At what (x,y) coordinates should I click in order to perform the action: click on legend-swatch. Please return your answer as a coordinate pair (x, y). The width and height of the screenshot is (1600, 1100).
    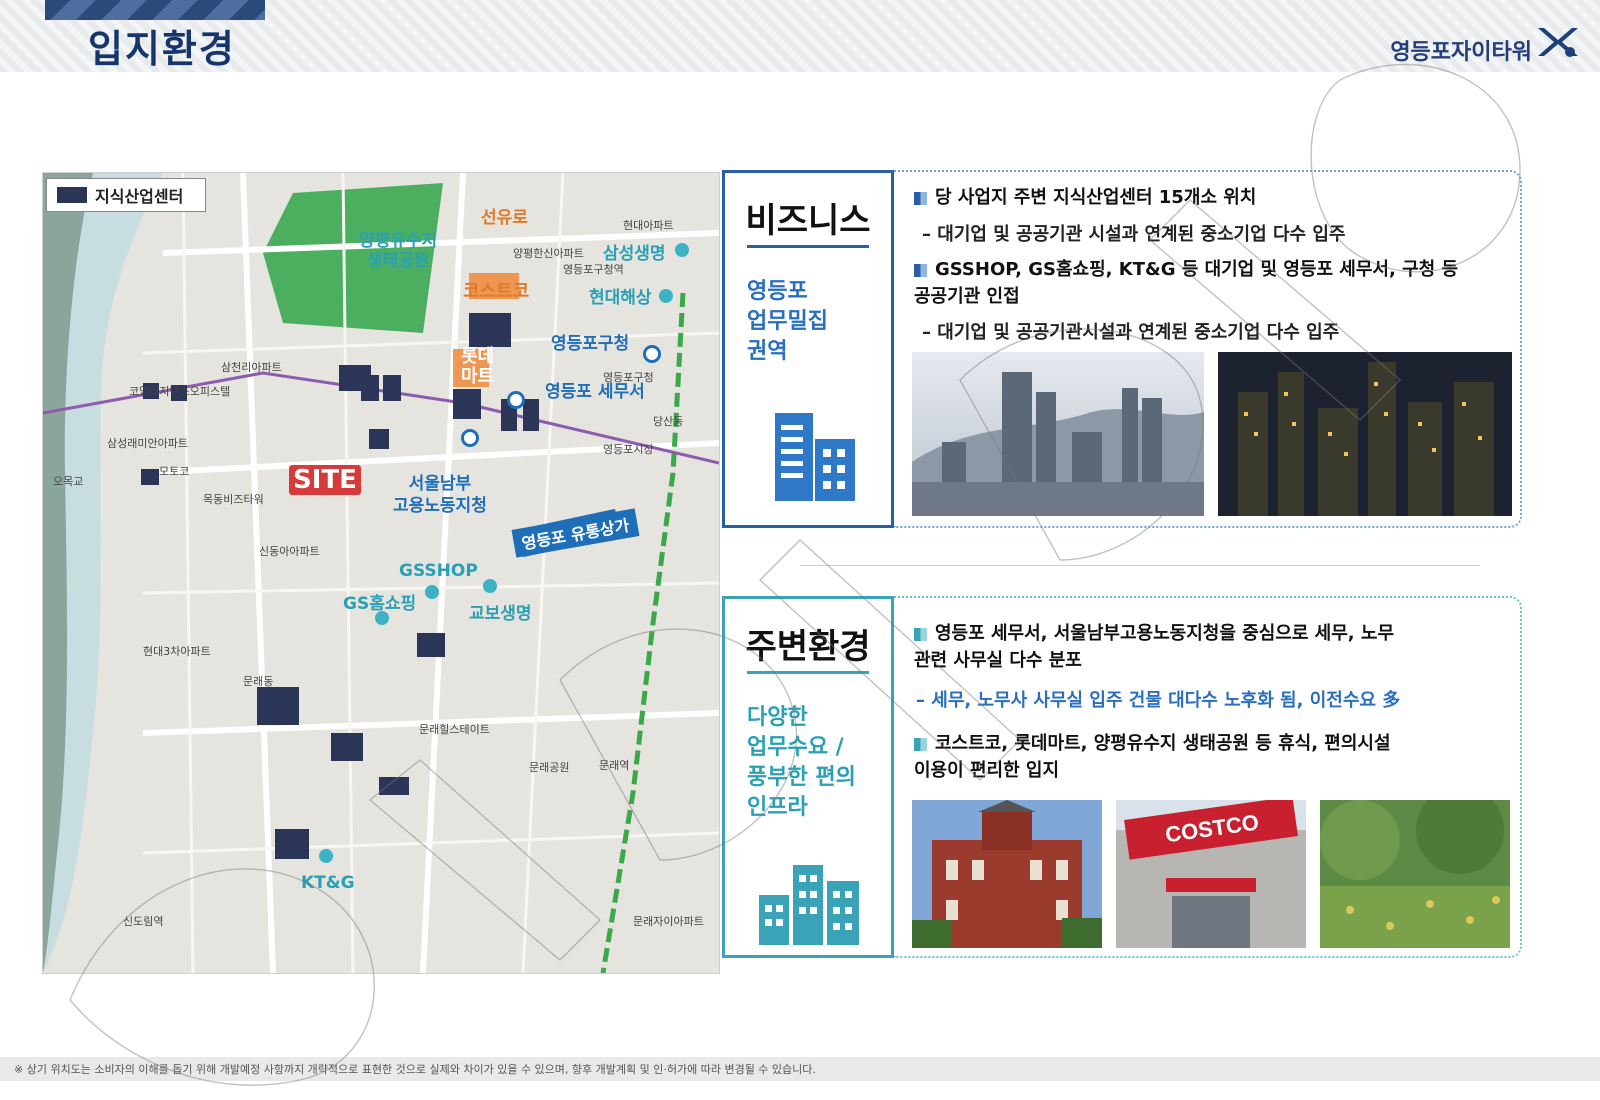
    Looking at the image, I should click on (72, 195).